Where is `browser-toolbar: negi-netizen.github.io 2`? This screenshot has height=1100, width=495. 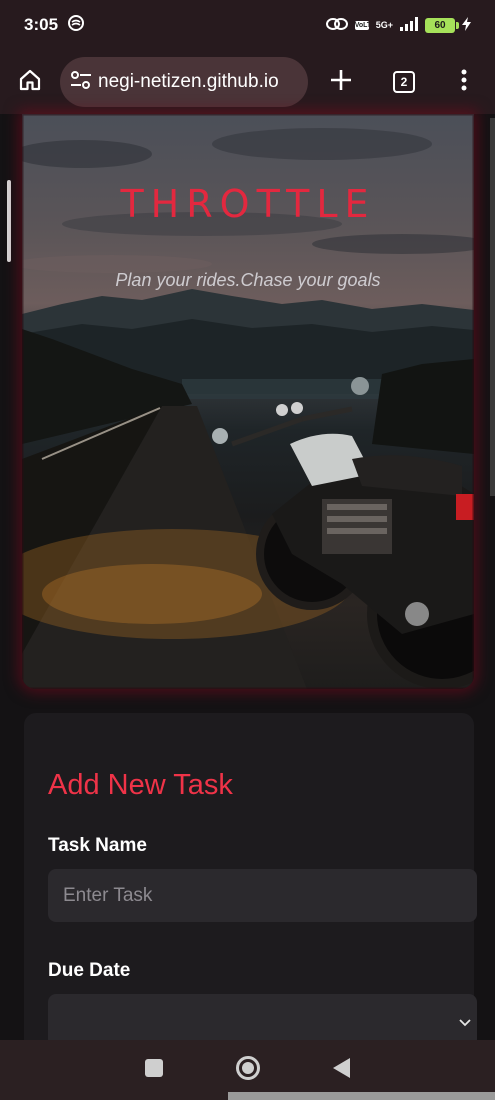
browser-toolbar: negi-netizen.github.io 2 is located at coordinates (247, 82).